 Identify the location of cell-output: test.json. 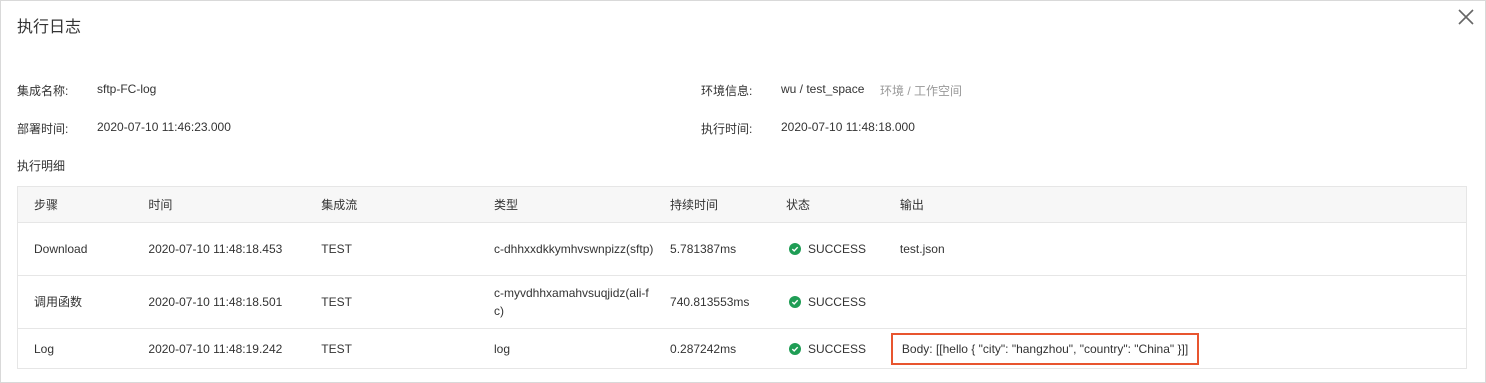
(1175, 249).